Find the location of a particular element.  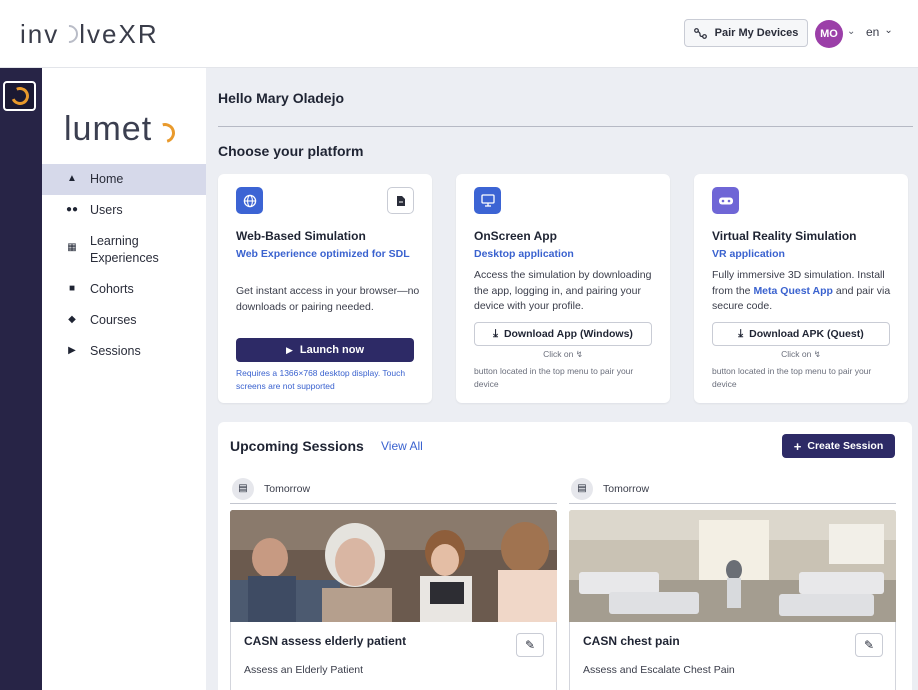

card-subtitle: Desktop application is located at coordinates (524, 254).